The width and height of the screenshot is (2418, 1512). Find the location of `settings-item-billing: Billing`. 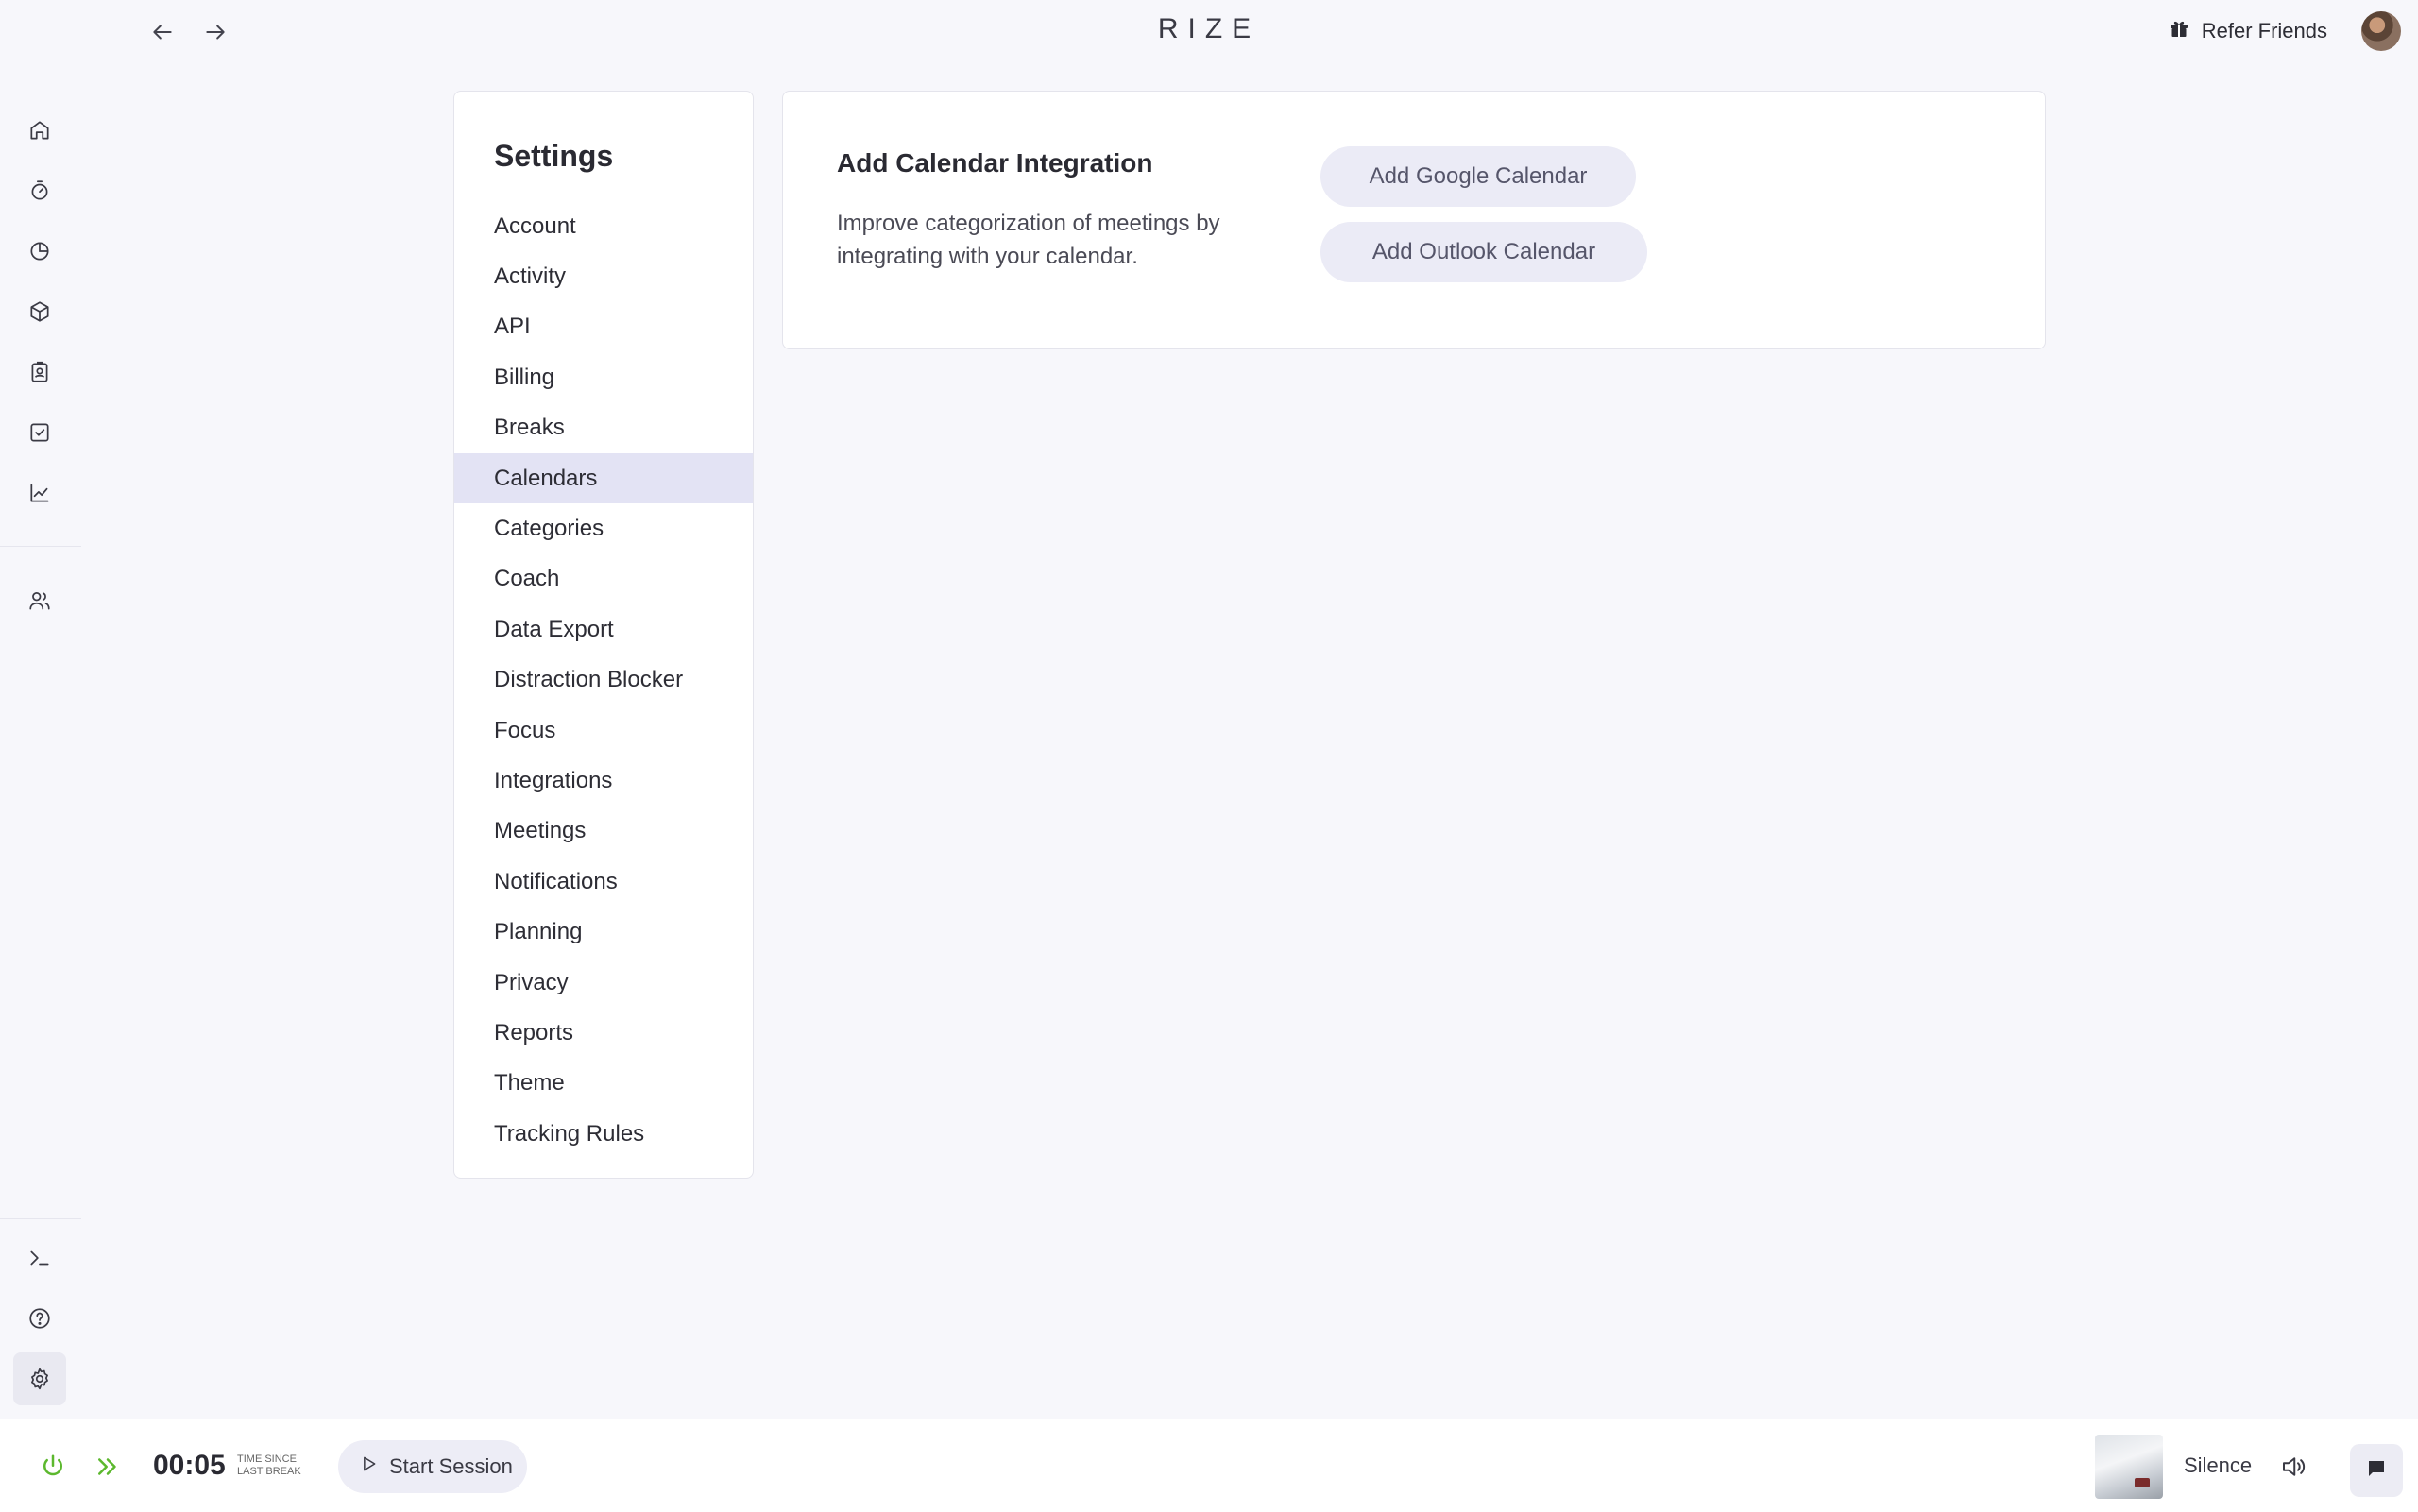

settings-item-billing: Billing is located at coordinates (603, 377).